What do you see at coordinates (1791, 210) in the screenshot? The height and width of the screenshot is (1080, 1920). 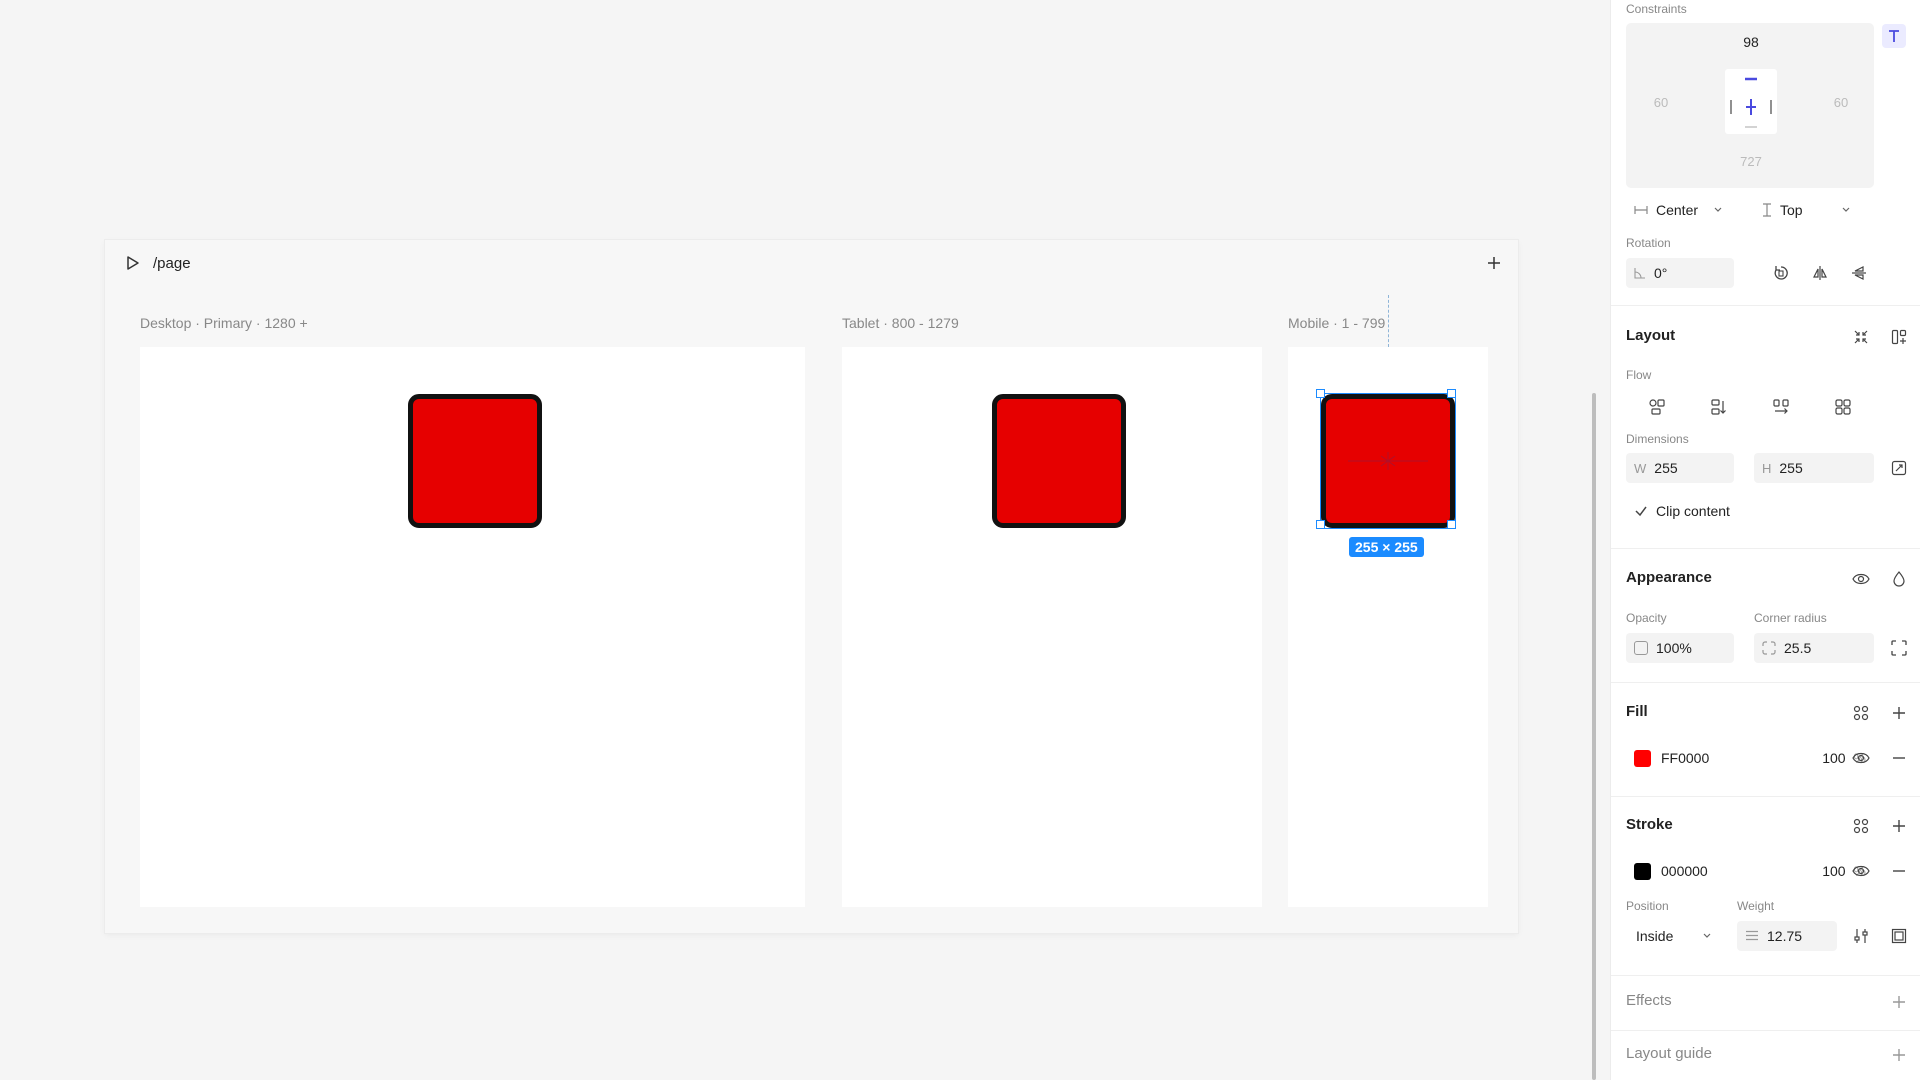 I see `vertical-constraint-value: Top` at bounding box center [1791, 210].